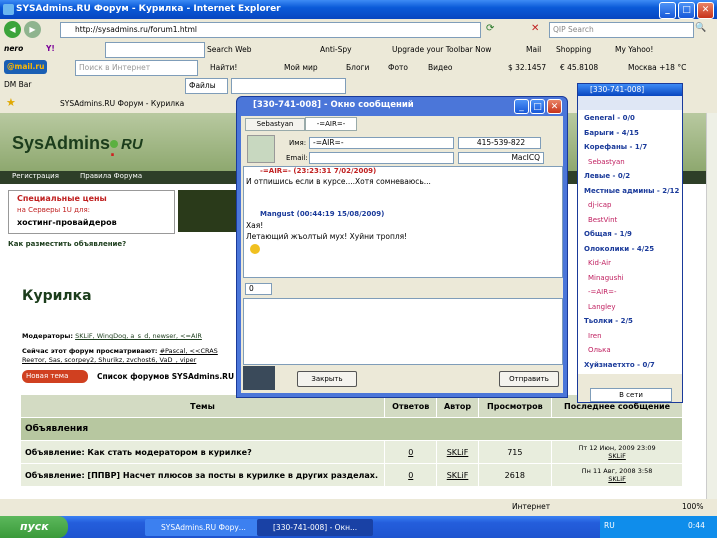 This screenshot has width=717, height=538. What do you see at coordinates (634, 321) in the screenshot?
I see `contact-group: Тьолки - 2/5` at bounding box center [634, 321].